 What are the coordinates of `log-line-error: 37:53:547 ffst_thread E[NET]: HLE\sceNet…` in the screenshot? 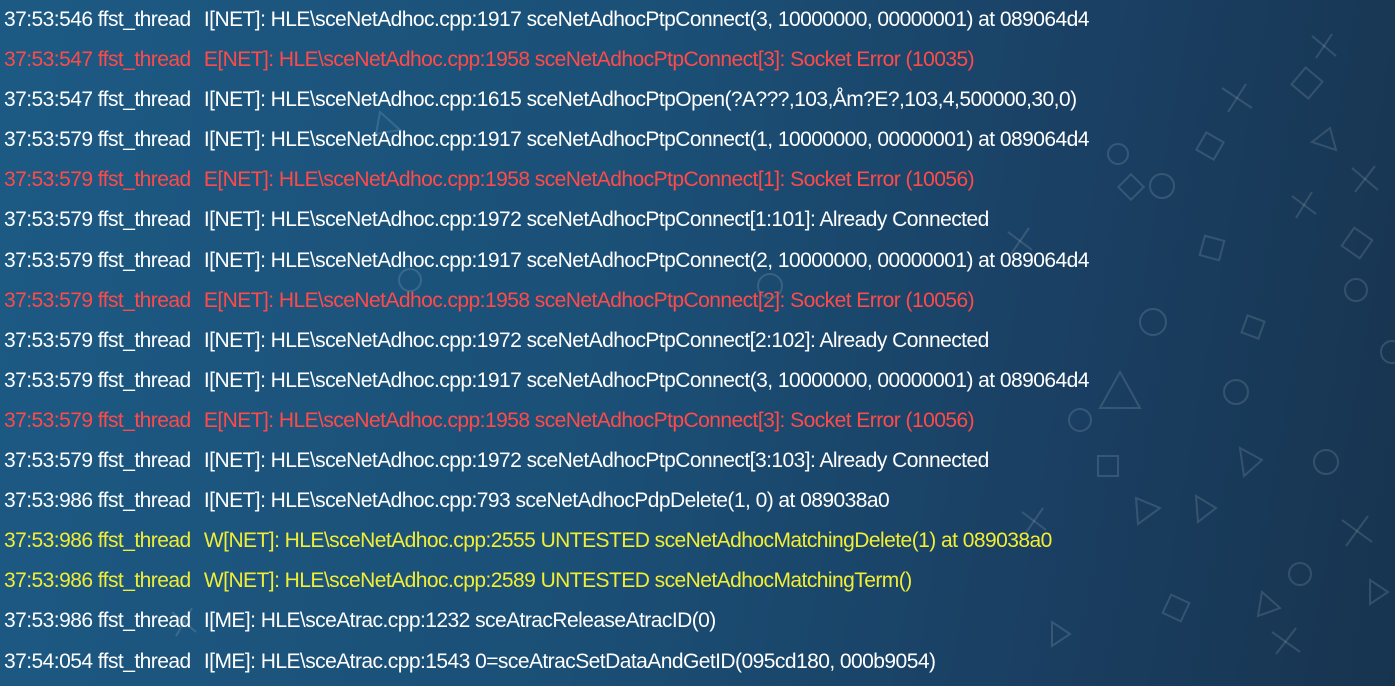 It's located at (697, 60).